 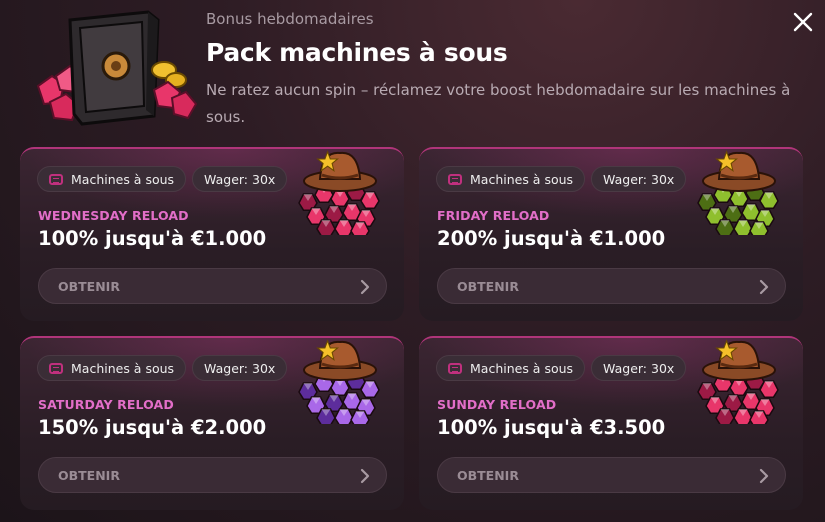 I want to click on reload-day-label: FRIDAY RELOAD, so click(x=493, y=215).